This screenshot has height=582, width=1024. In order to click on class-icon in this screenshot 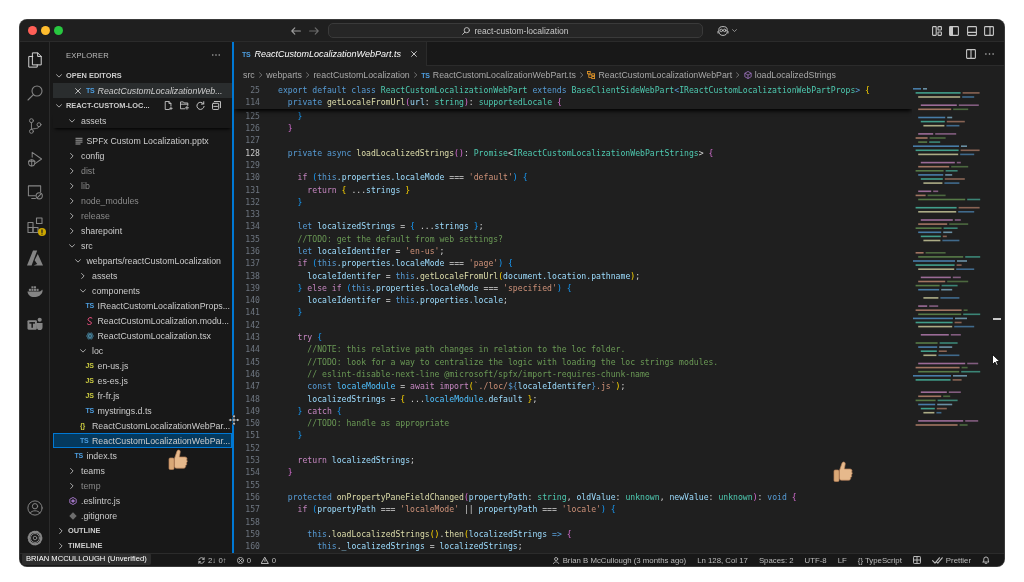, I will do `click(591, 75)`.